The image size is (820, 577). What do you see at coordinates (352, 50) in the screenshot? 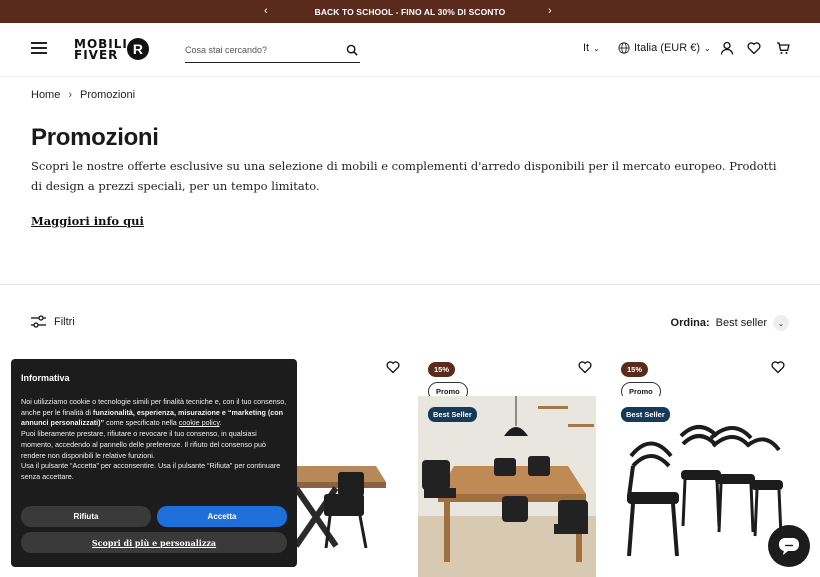
I see `search-icon` at bounding box center [352, 50].